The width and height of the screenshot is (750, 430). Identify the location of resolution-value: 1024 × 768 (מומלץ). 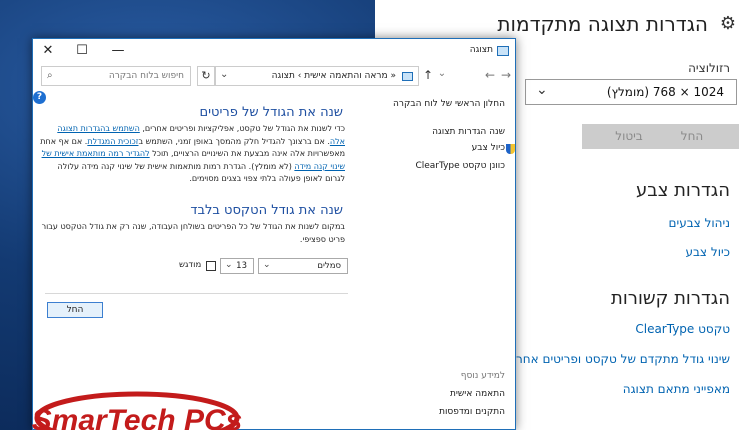
(665, 92).